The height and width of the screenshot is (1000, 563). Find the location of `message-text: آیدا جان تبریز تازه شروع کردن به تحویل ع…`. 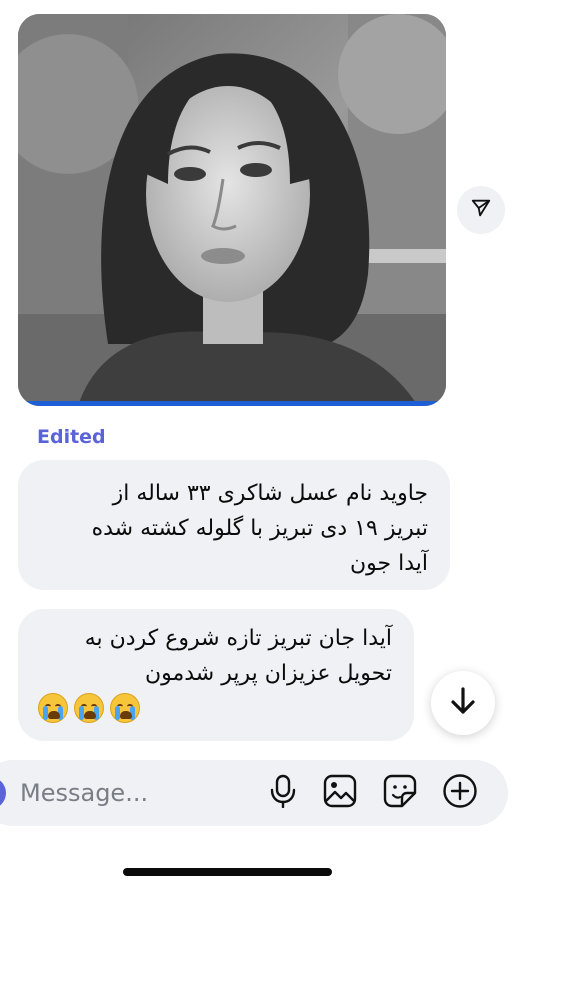

message-text: آیدا جان تبریز تازه شروع کردن به تحویل ع… is located at coordinates (238, 656).